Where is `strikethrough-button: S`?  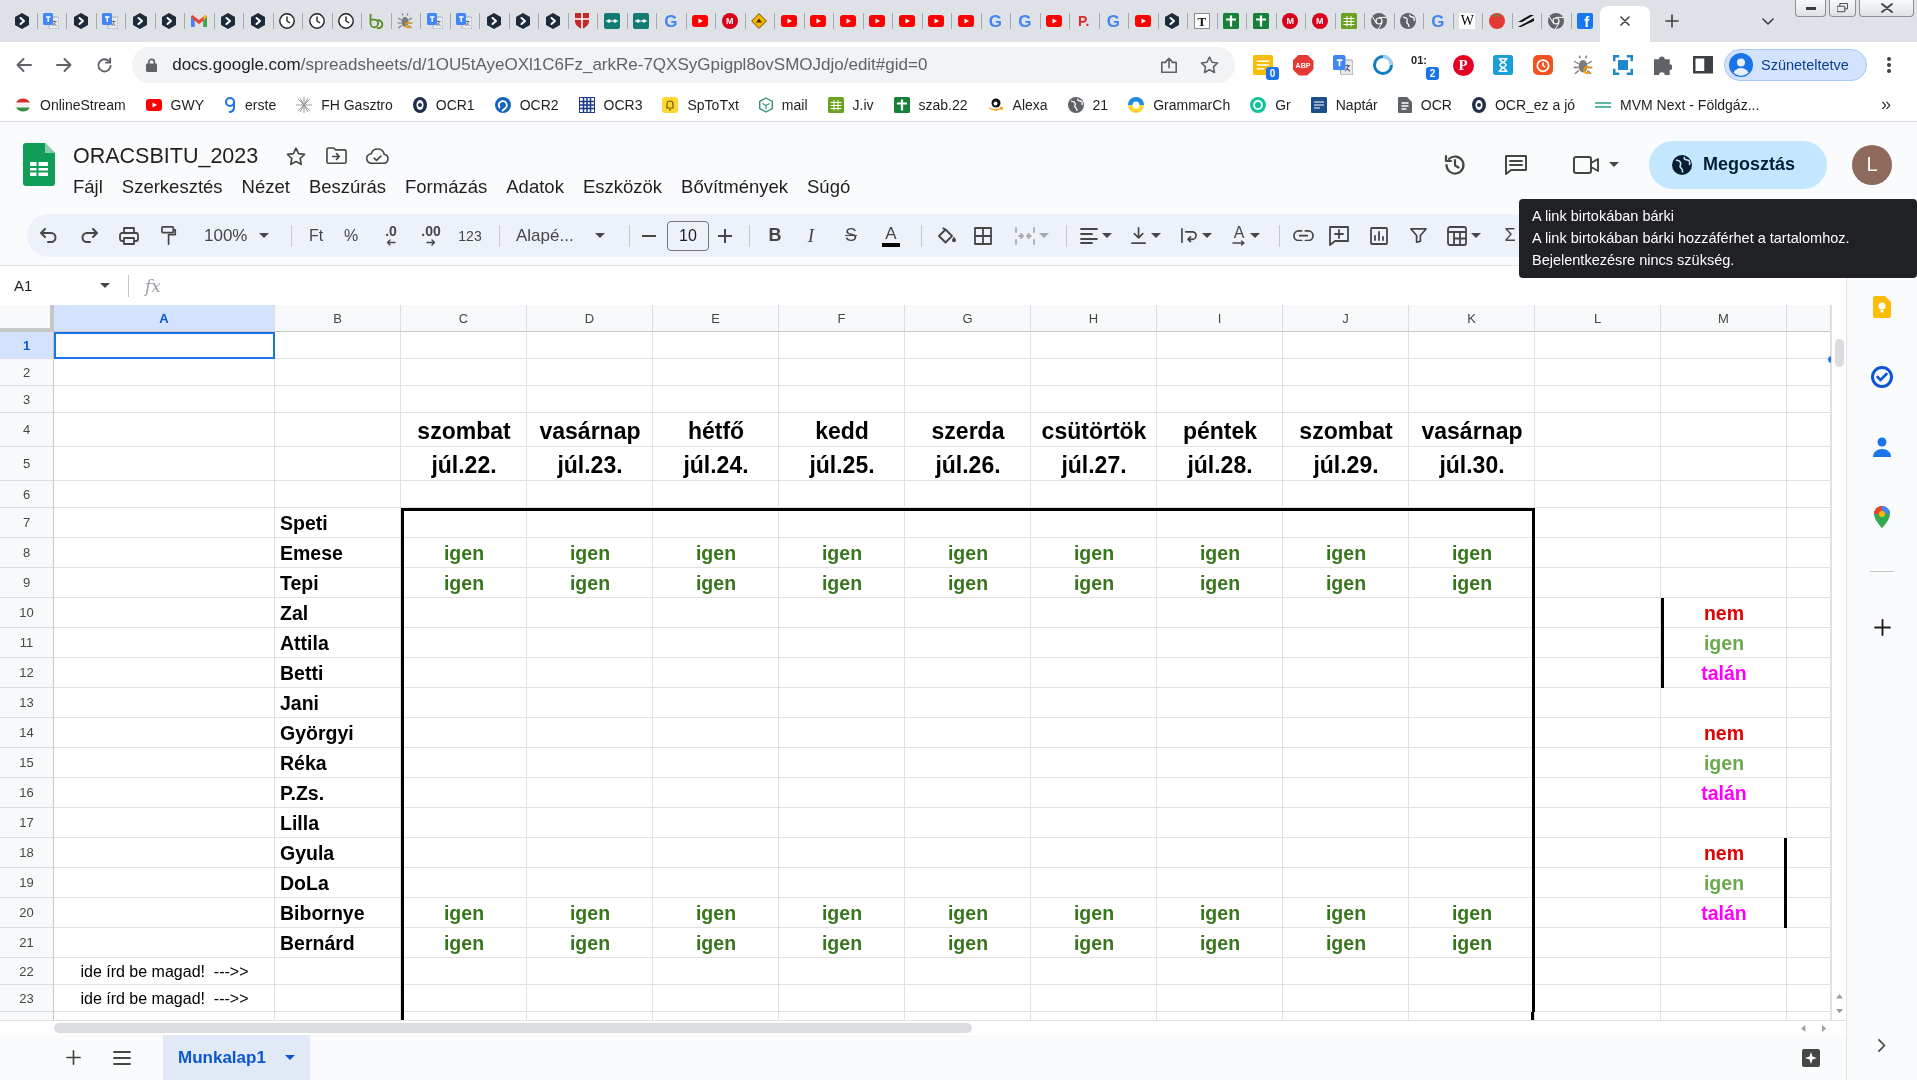
strikethrough-button: S is located at coordinates (851, 235).